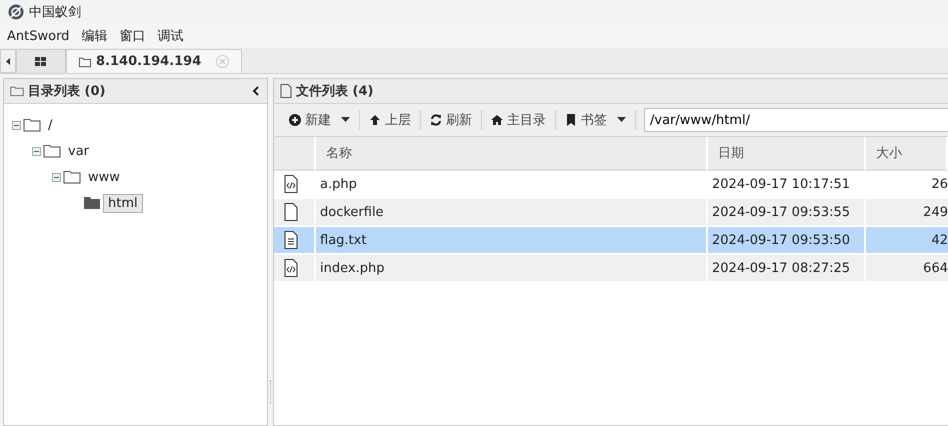 This screenshot has height=426, width=948. Describe the element at coordinates (907, 213) in the screenshot. I see `table-cell: 249` at that location.